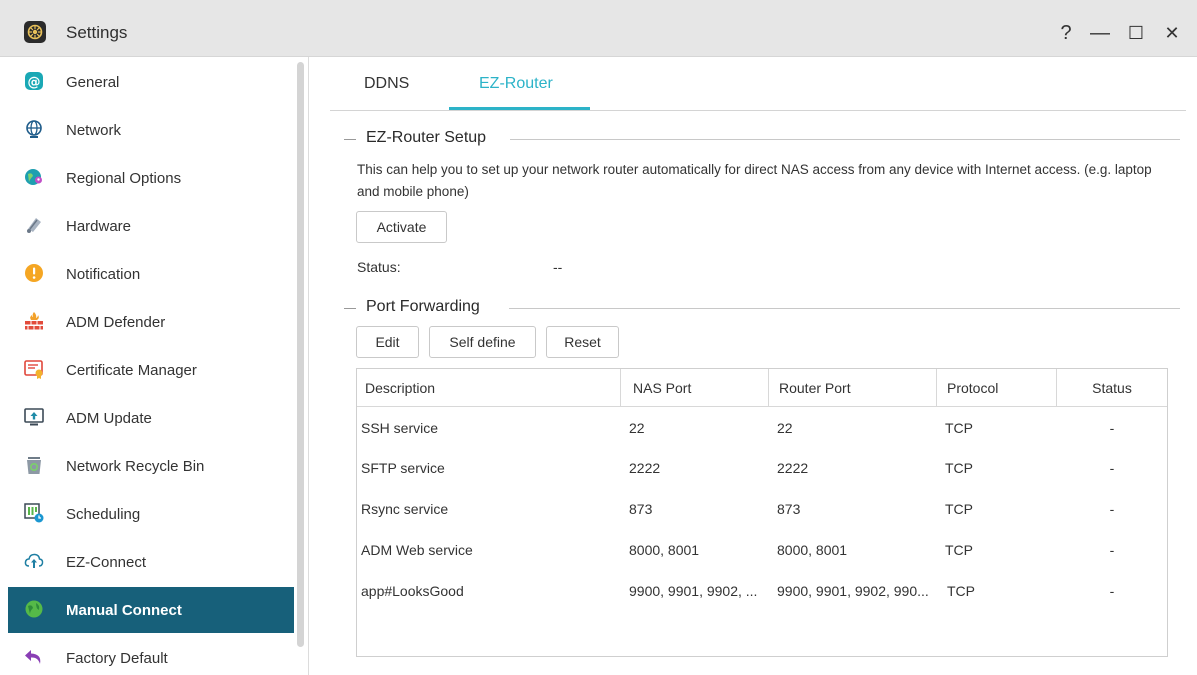 The width and height of the screenshot is (1197, 675). Describe the element at coordinates (516, 84) in the screenshot. I see `tab-ez-router: EZ-Router` at that location.